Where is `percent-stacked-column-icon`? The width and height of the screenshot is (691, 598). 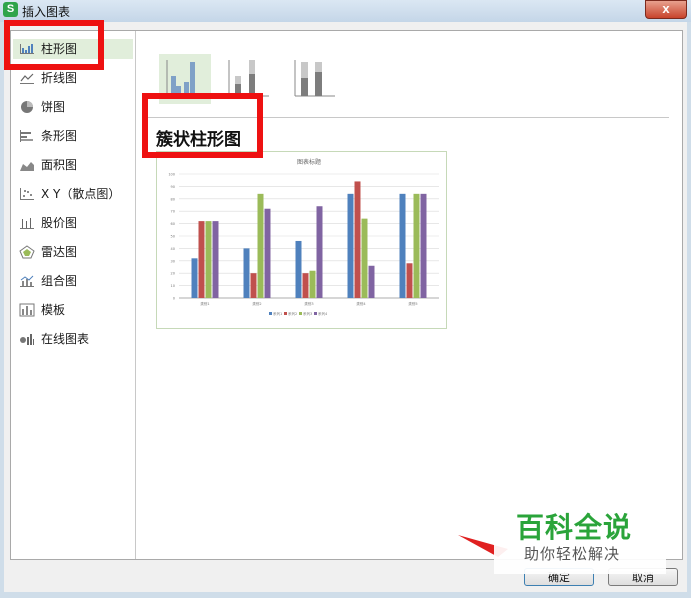
percent-stacked-column-icon is located at coordinates (314, 78).